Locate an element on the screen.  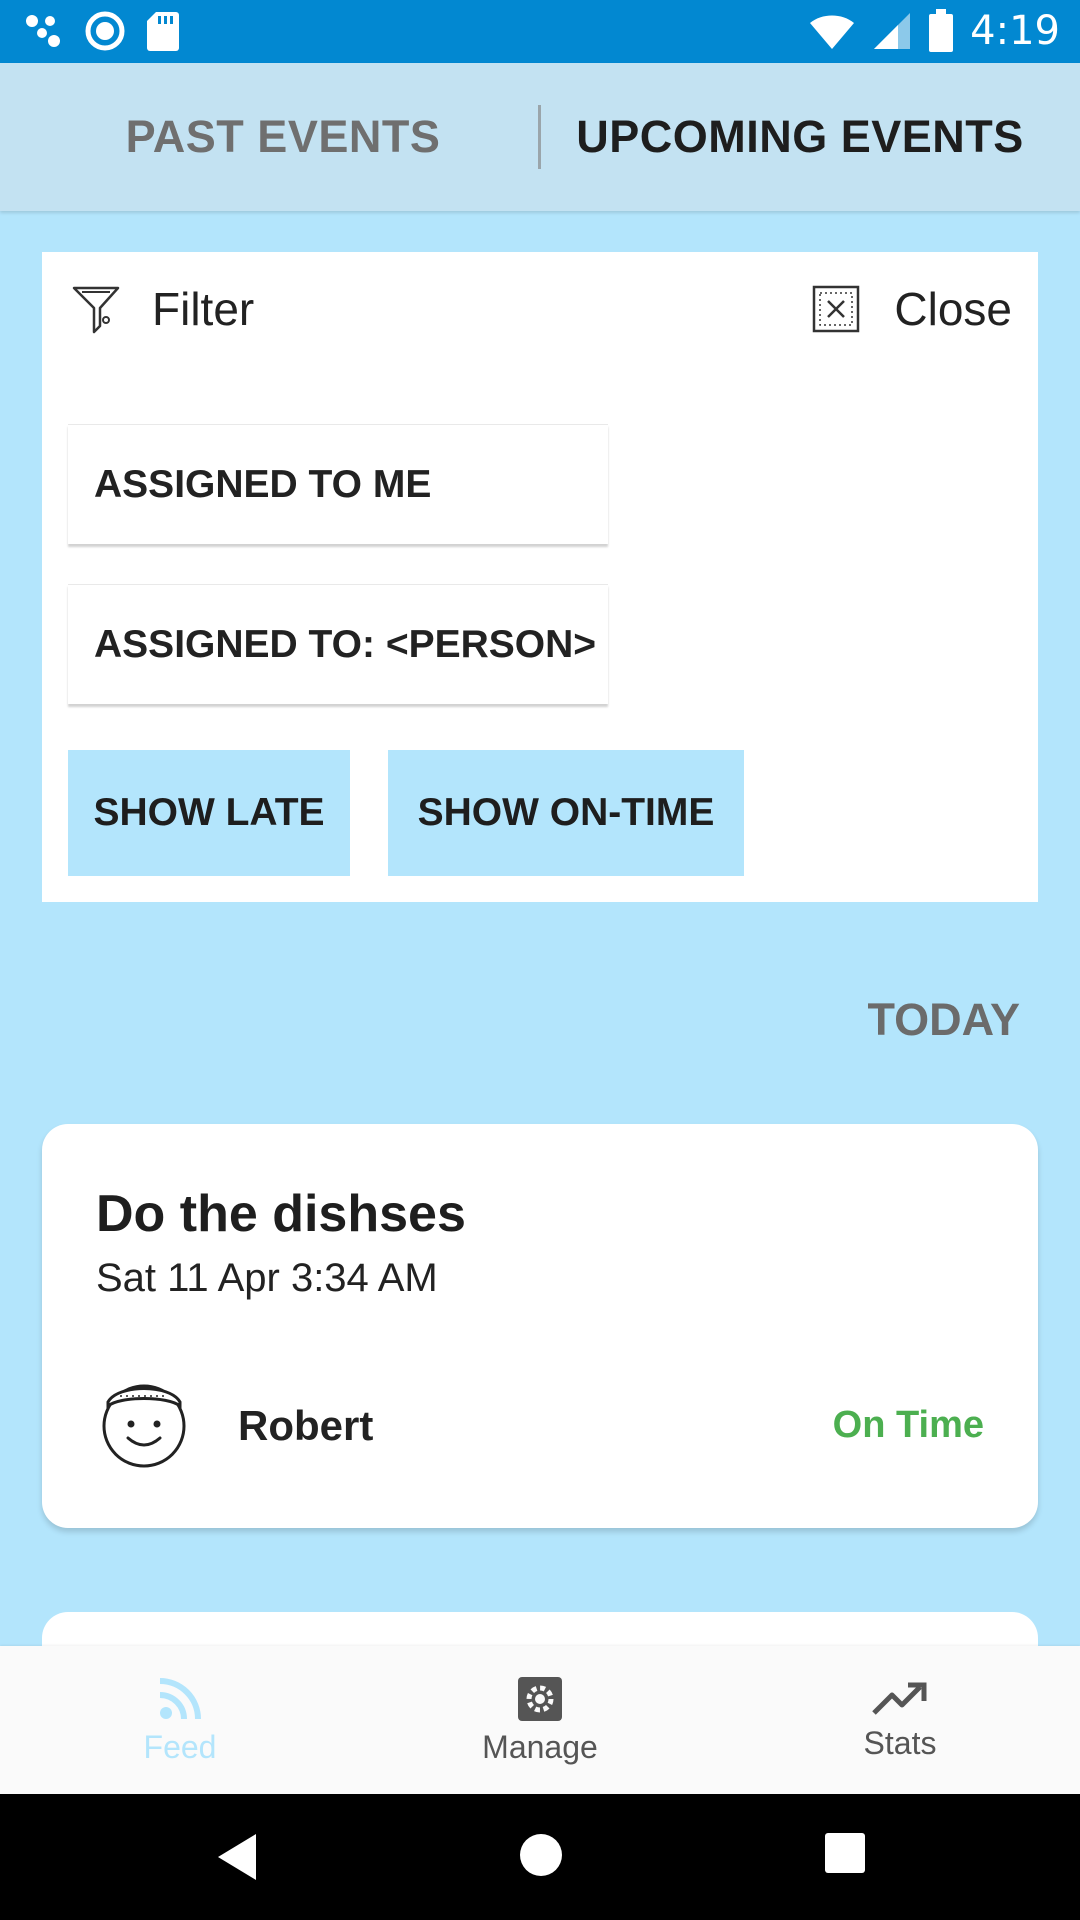
filter-option-assigned-to-person: ASSIGNED TO: <PERSON> is located at coordinates (338, 644).